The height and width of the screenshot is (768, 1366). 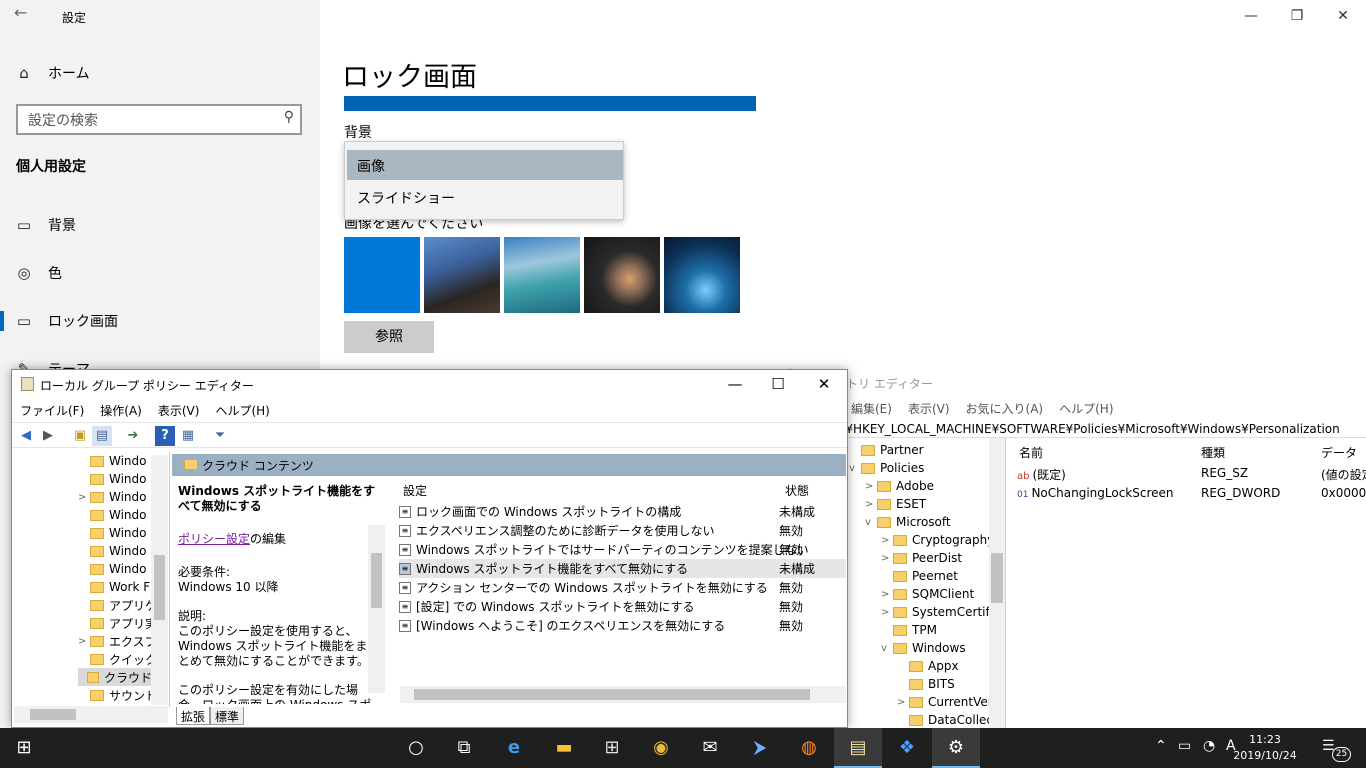 I want to click on tree-node: Appx, so click(x=928, y=666).